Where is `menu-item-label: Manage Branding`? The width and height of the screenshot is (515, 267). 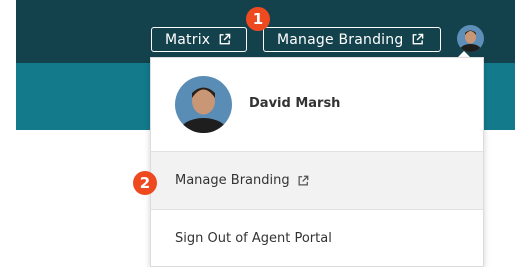
menu-item-label: Manage Branding is located at coordinates (232, 180).